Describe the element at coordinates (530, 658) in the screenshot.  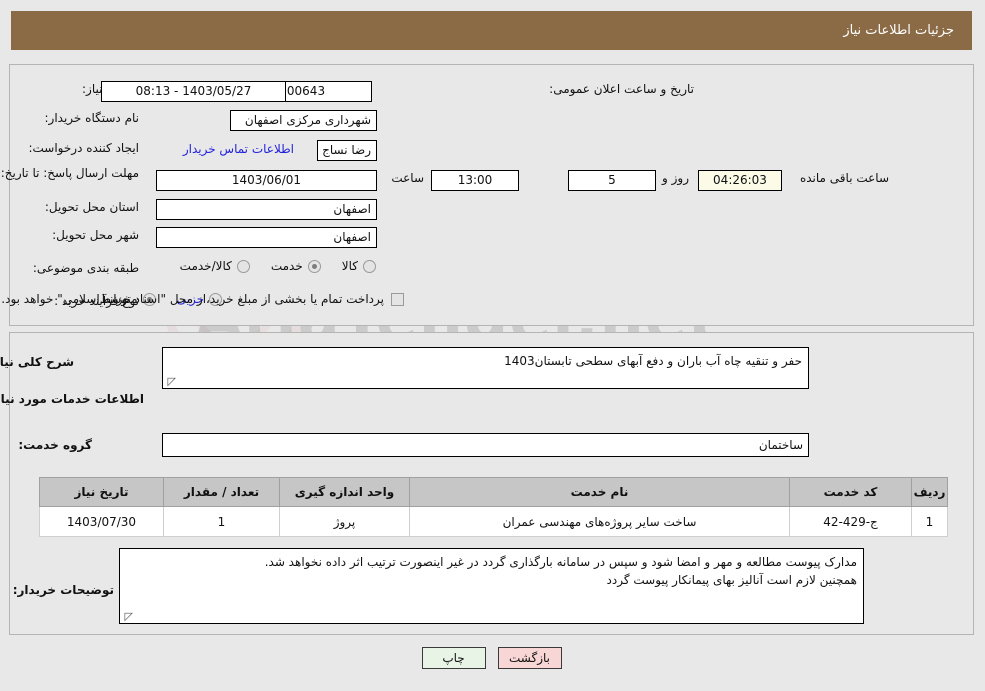
I see `back-button: بازگشت` at that location.